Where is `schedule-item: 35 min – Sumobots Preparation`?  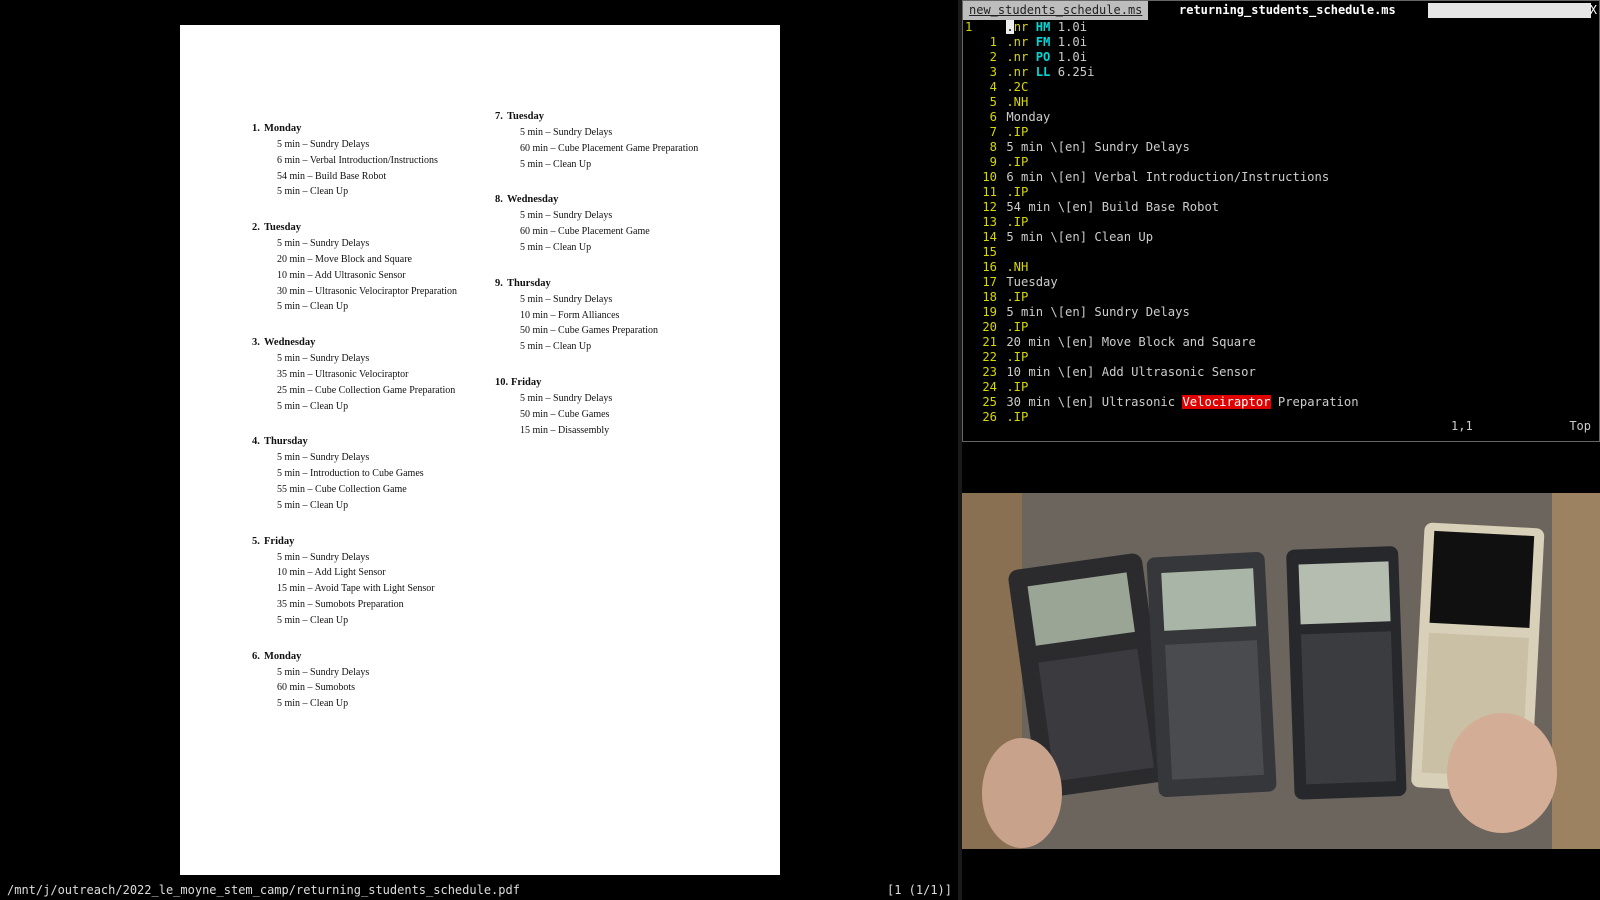 schedule-item: 35 min – Sumobots Preparation is located at coordinates (340, 604).